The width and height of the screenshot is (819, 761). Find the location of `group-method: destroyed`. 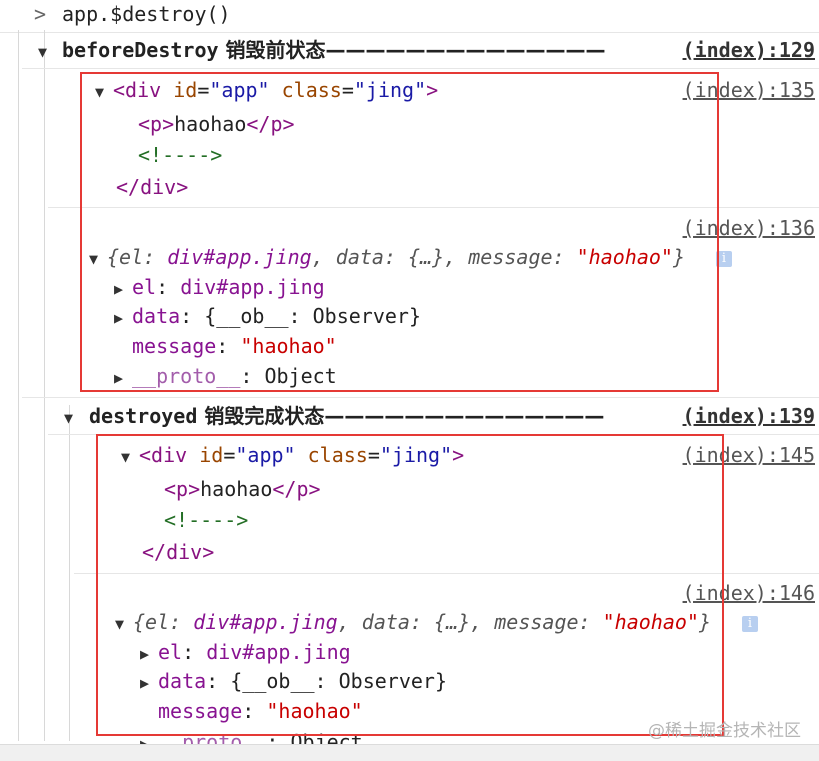

group-method: destroyed is located at coordinates (143, 416).